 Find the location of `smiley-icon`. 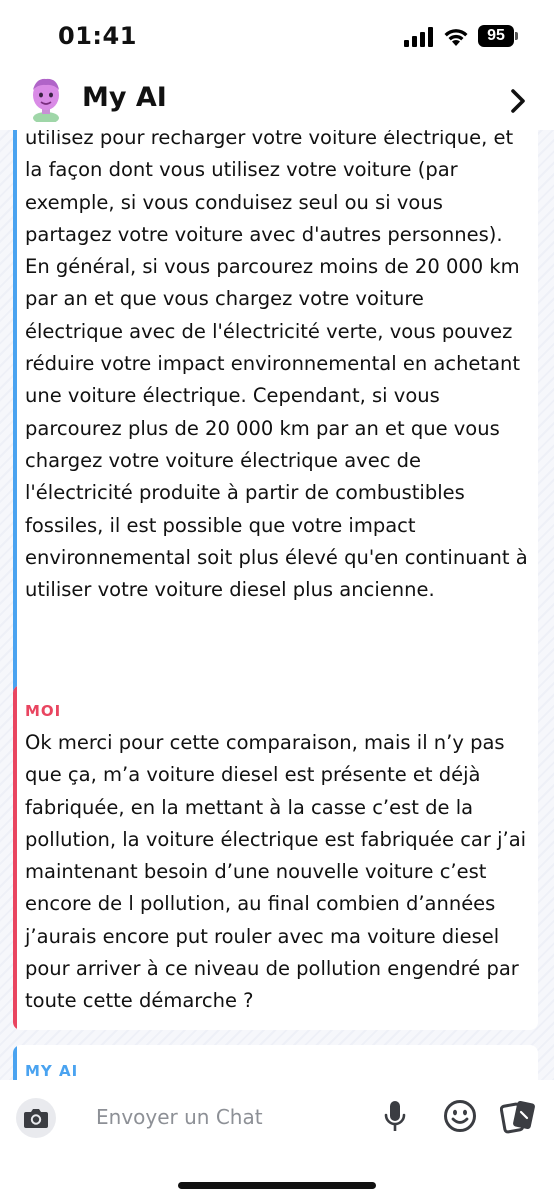

smiley-icon is located at coordinates (460, 1116).